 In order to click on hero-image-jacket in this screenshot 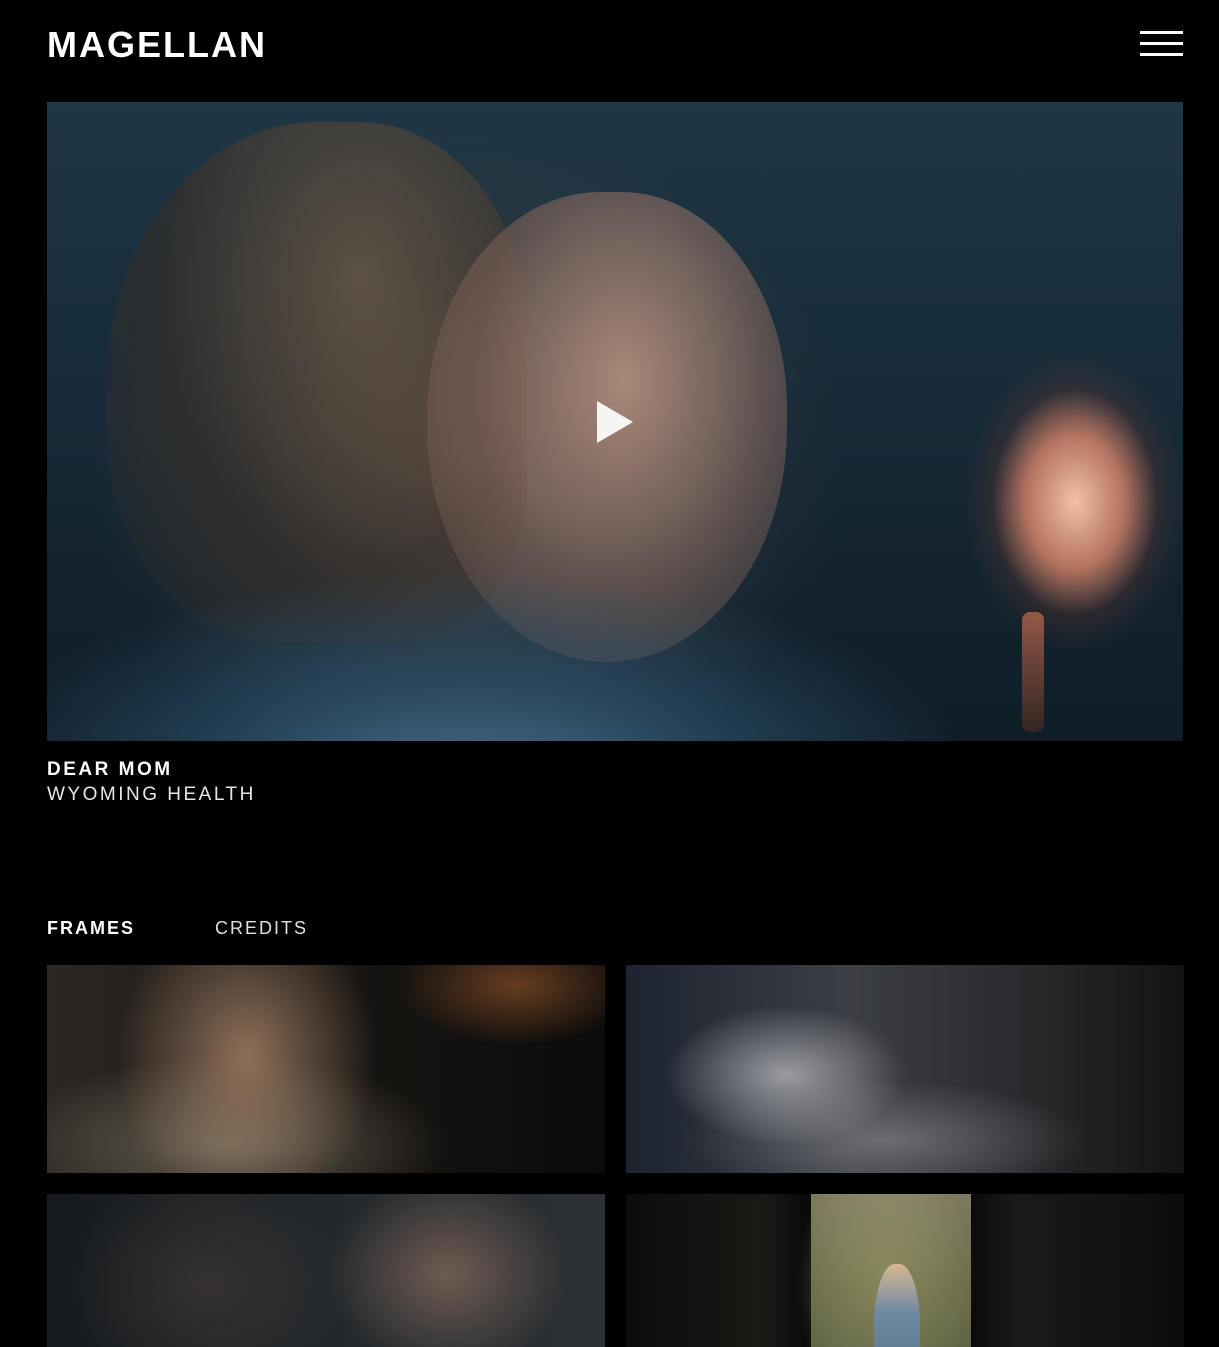, I will do `click(497, 656)`.